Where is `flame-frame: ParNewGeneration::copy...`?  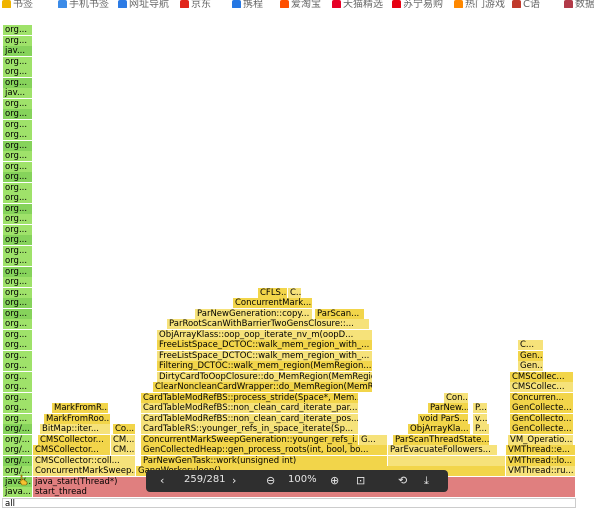
flame-frame: ParNewGeneration::copy... is located at coordinates (254, 313).